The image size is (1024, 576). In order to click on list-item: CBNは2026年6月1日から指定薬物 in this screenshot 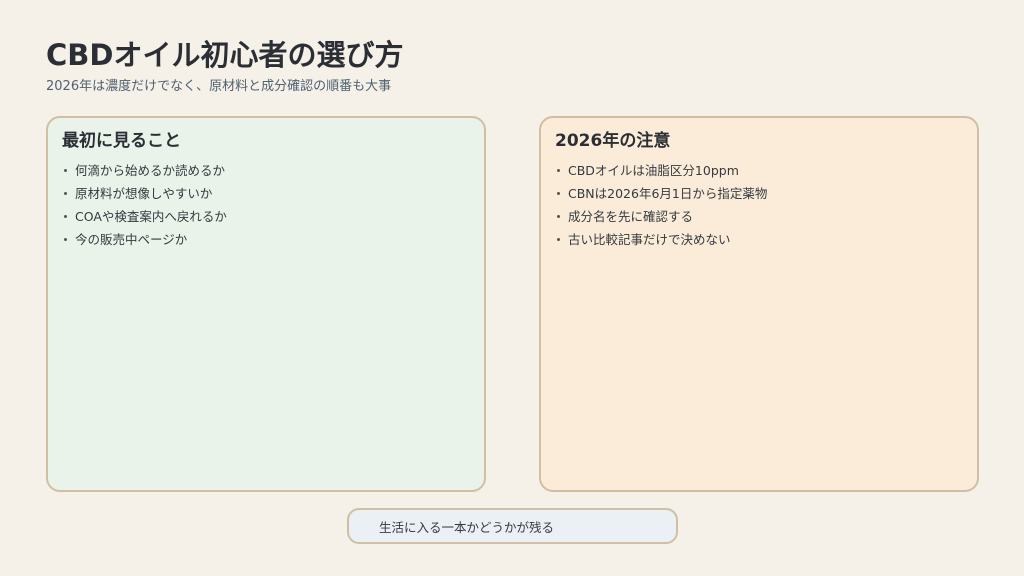, I will do `click(759, 193)`.